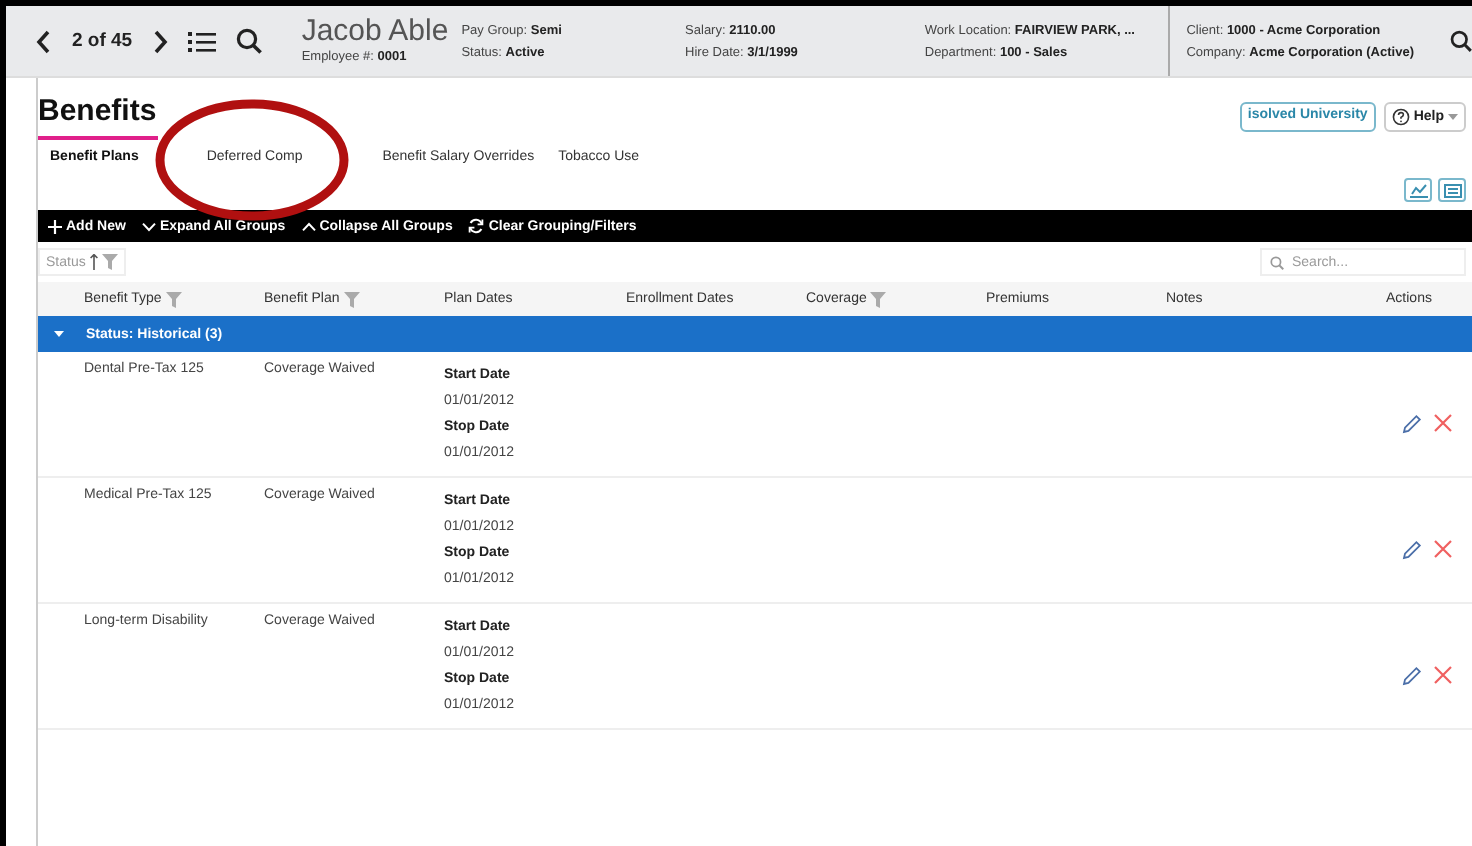 Image resolution: width=1472 pixels, height=846 pixels. Describe the element at coordinates (308, 226) in the screenshot. I see `chevron-up-icon` at that location.